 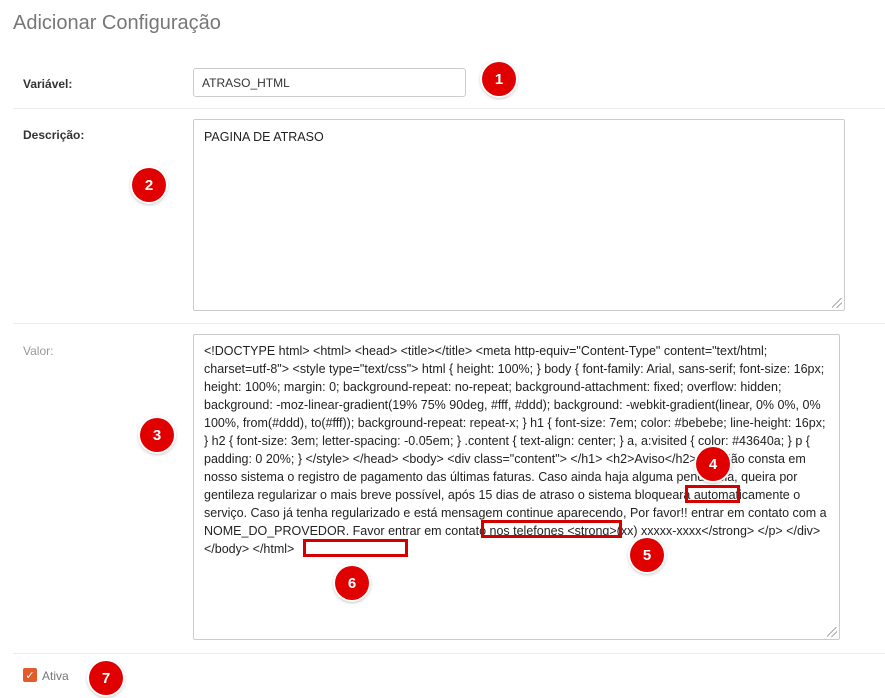 I want to click on highlight-15-dias, so click(x=712, y=494).